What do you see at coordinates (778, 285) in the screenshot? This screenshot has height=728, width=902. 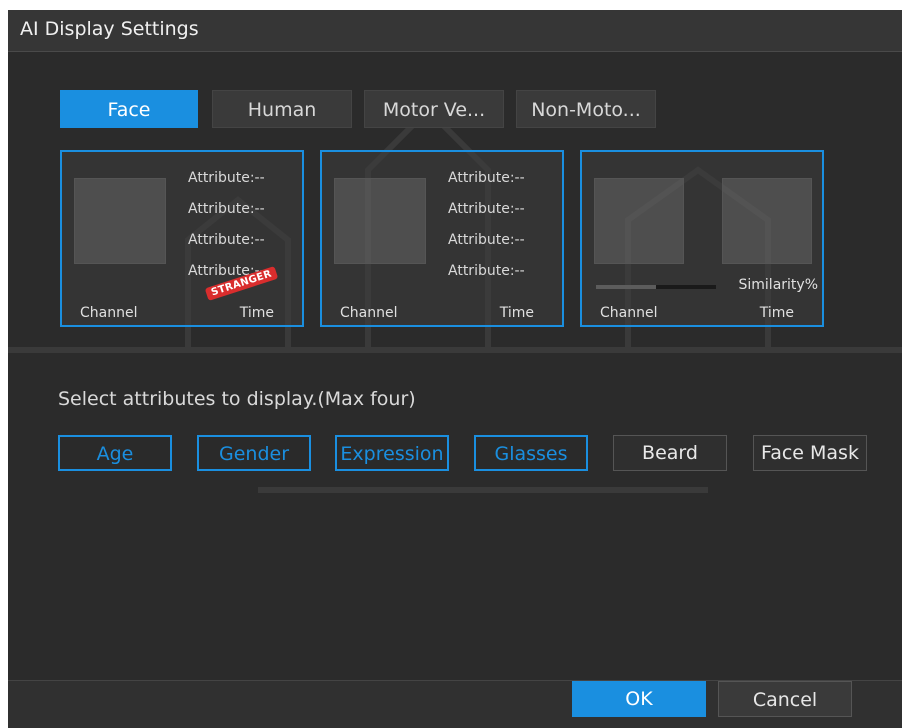 I see `similarity-label: Similarity%` at bounding box center [778, 285].